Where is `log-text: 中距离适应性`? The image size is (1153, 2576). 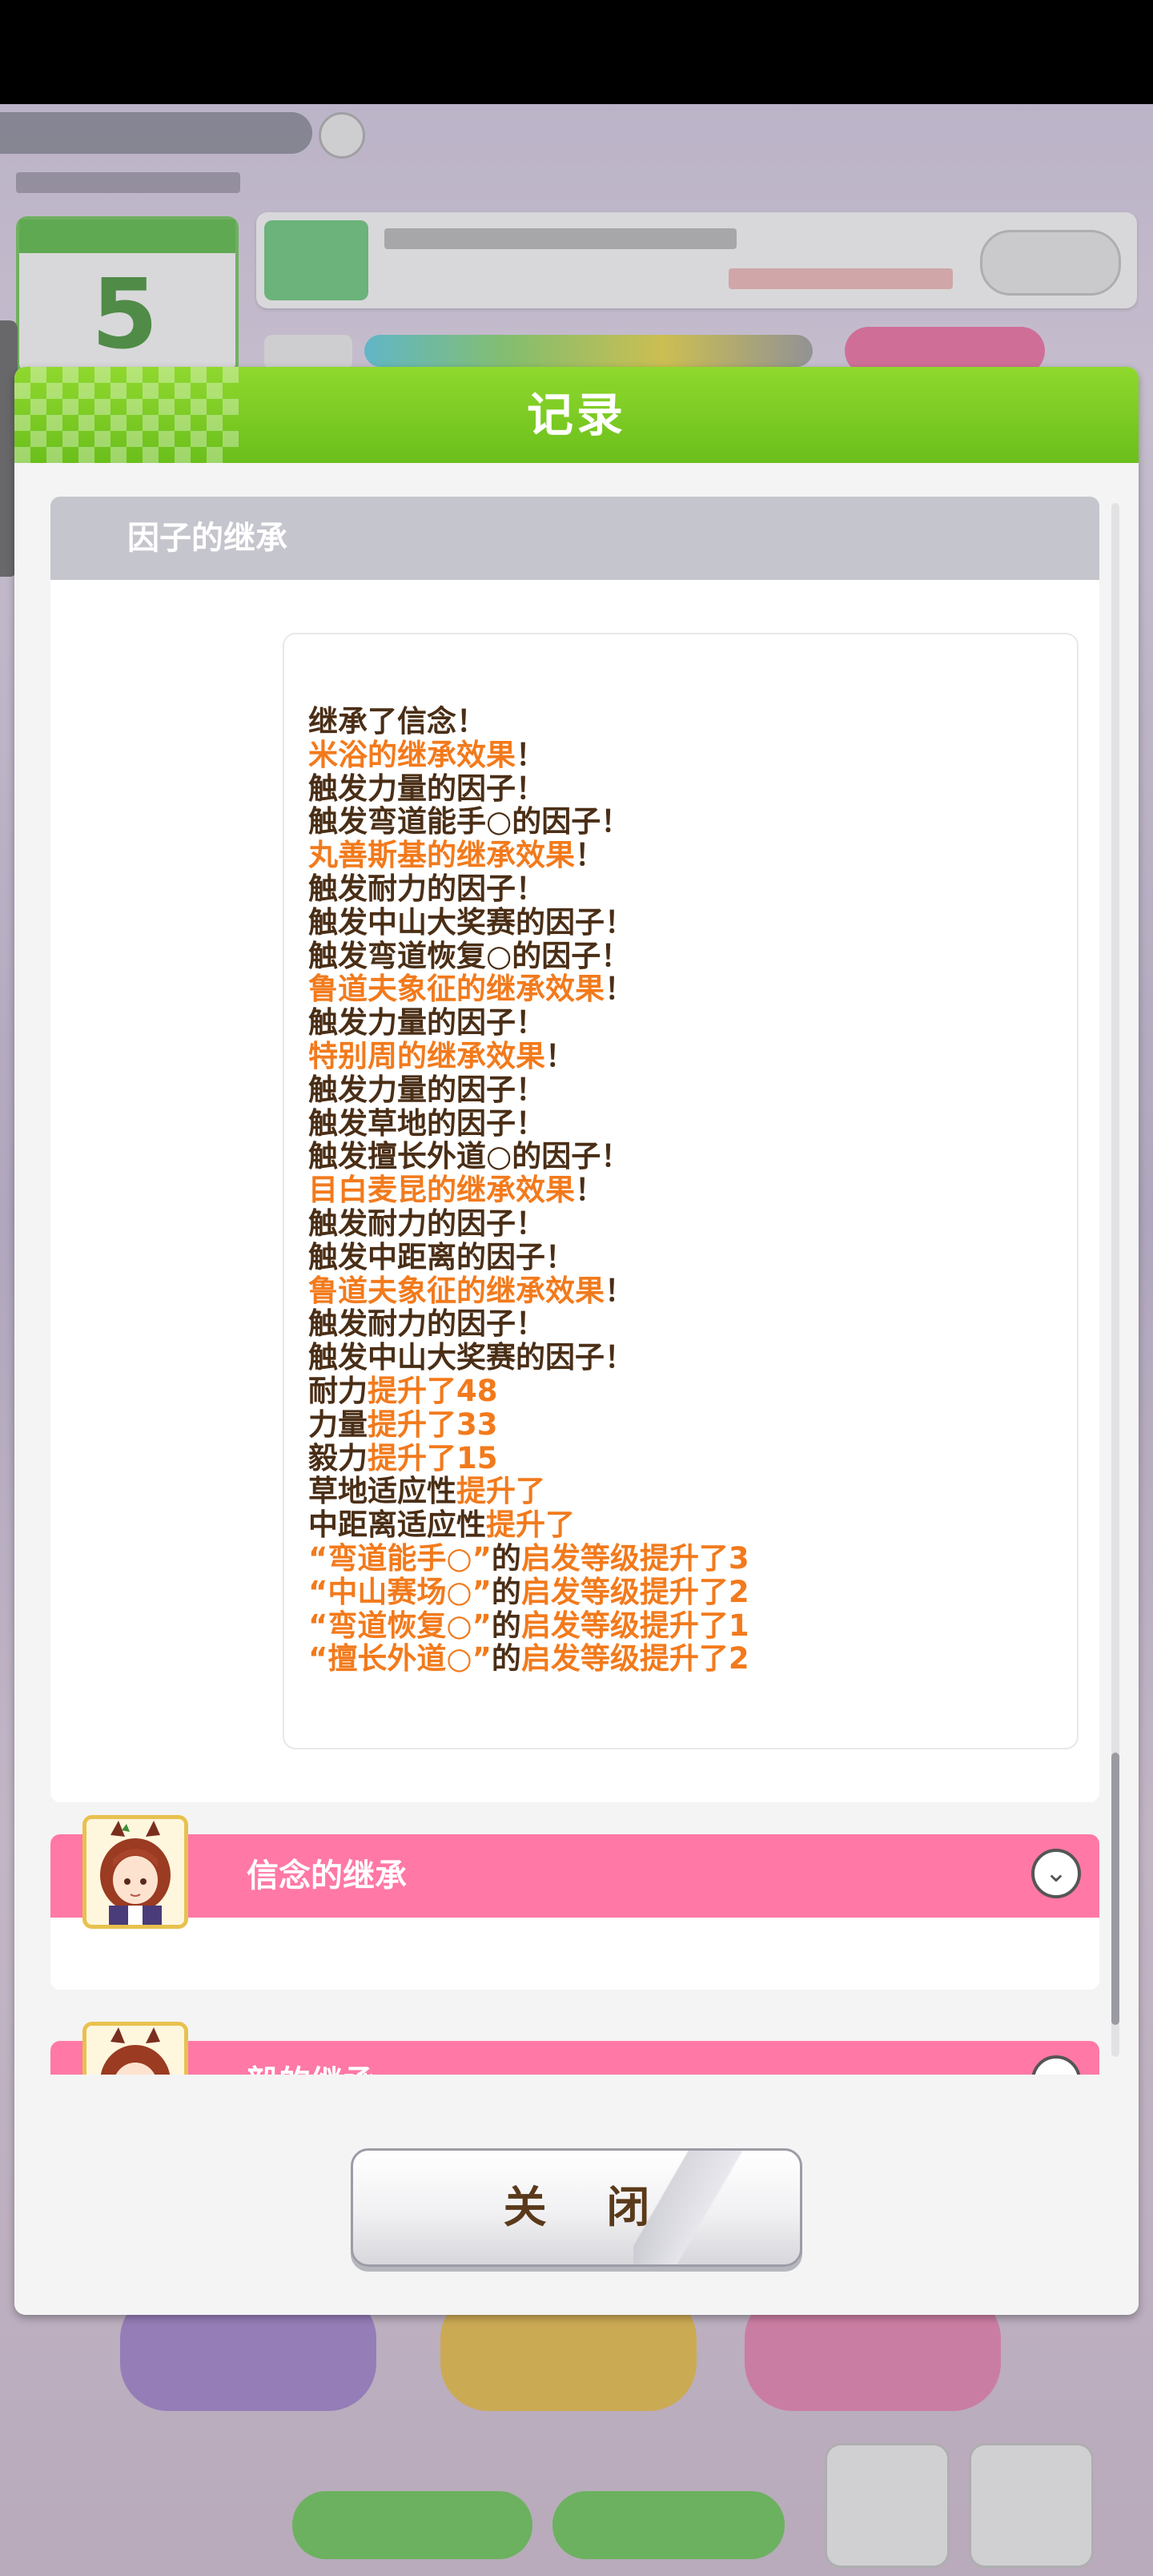
log-text: 中距离适应性 is located at coordinates (397, 1525).